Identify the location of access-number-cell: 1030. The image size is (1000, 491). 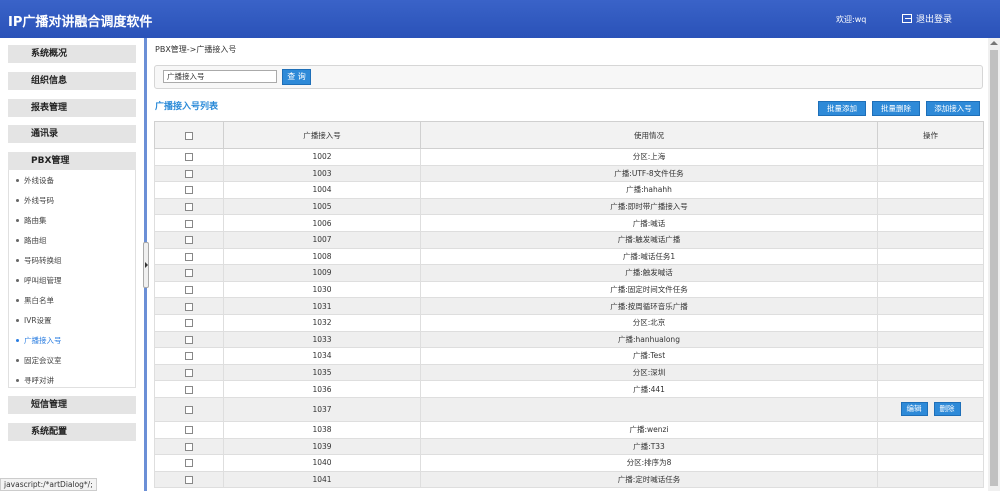
(322, 289).